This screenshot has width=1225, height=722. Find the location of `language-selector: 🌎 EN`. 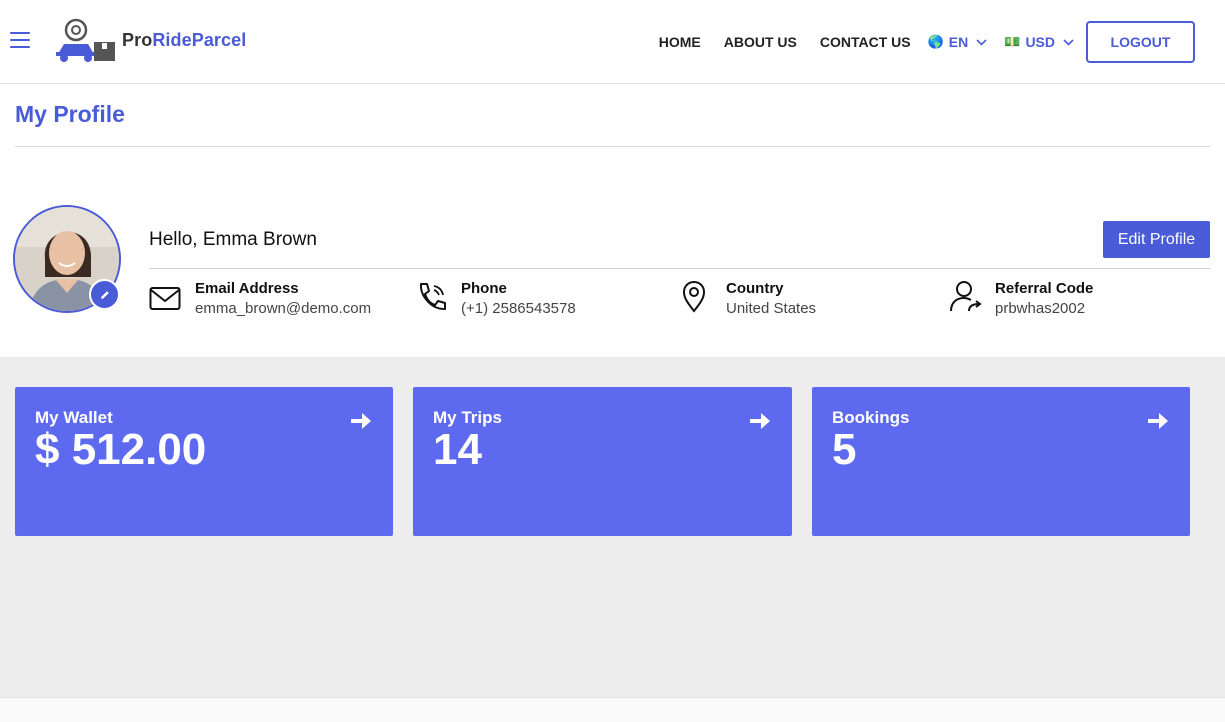

language-selector: 🌎 EN is located at coordinates (958, 42).